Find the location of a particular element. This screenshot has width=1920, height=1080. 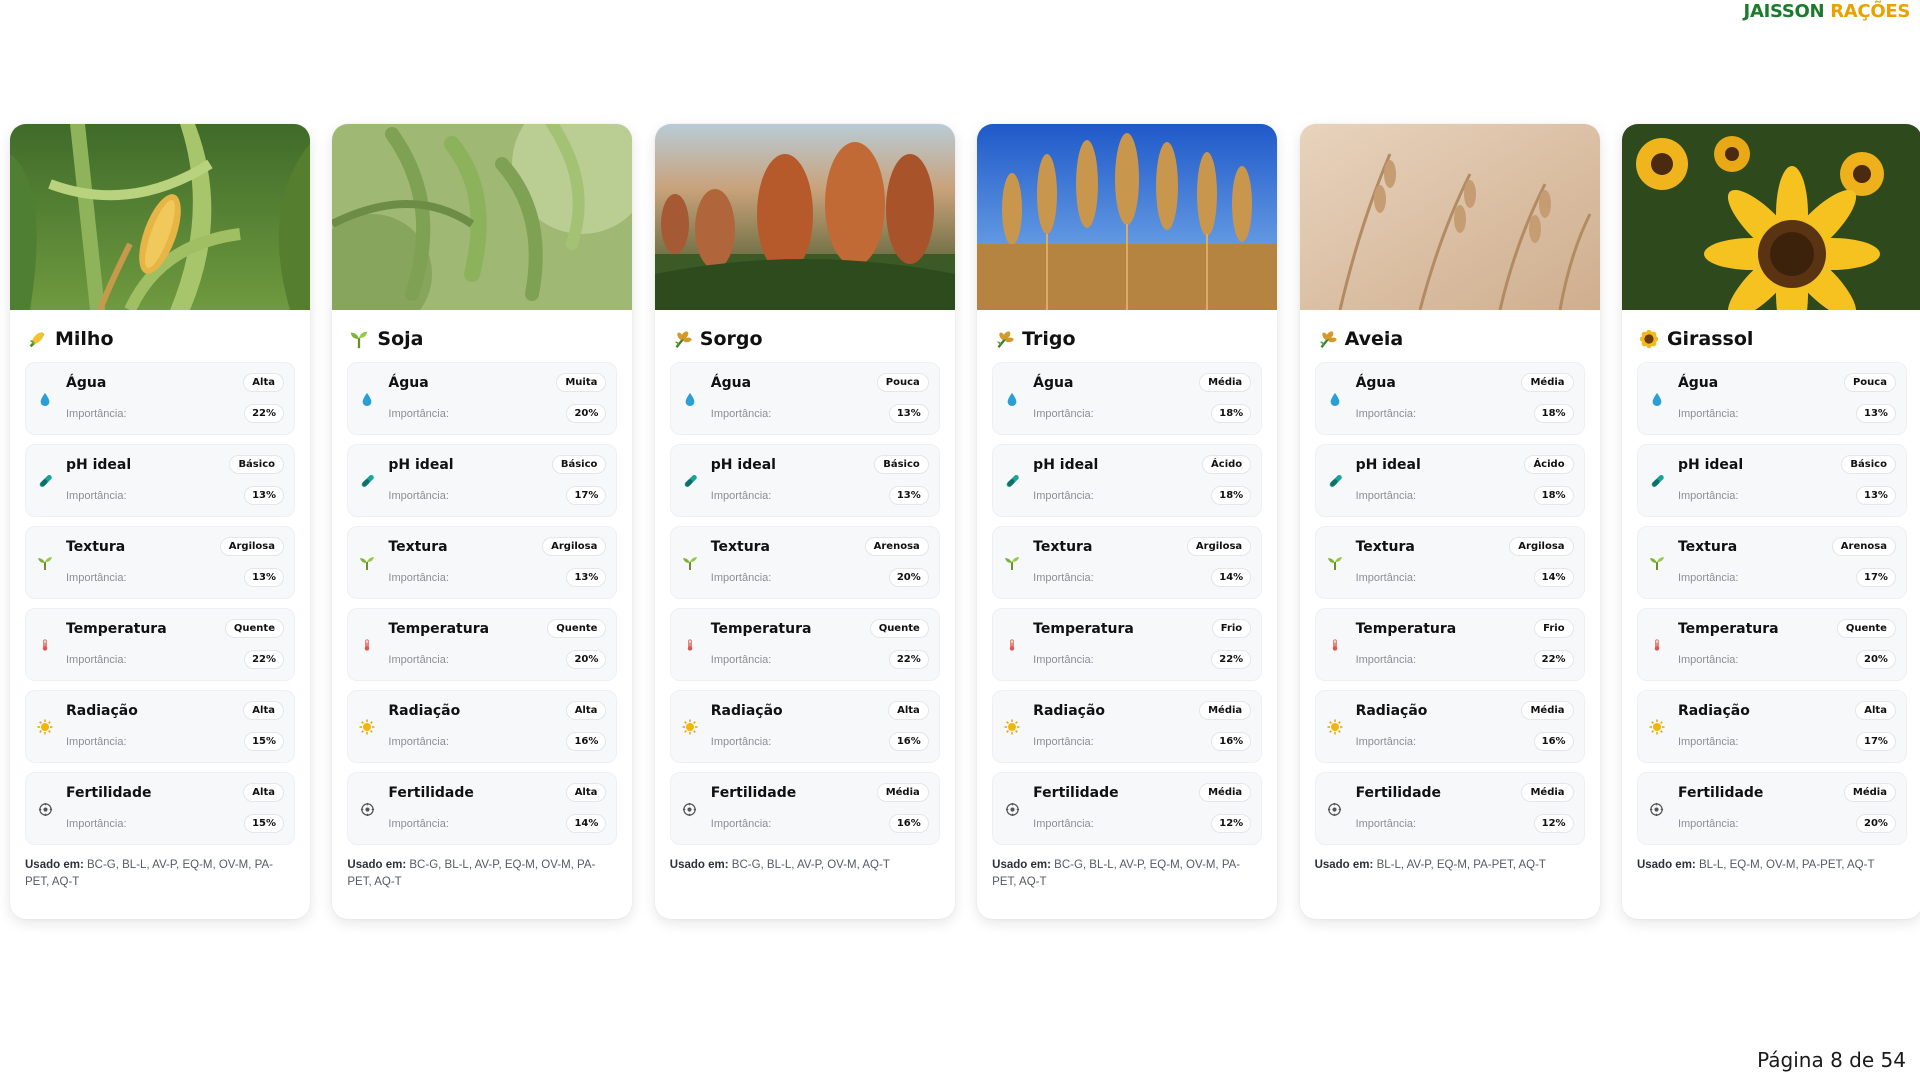

grain-icon is located at coordinates (1004, 339).